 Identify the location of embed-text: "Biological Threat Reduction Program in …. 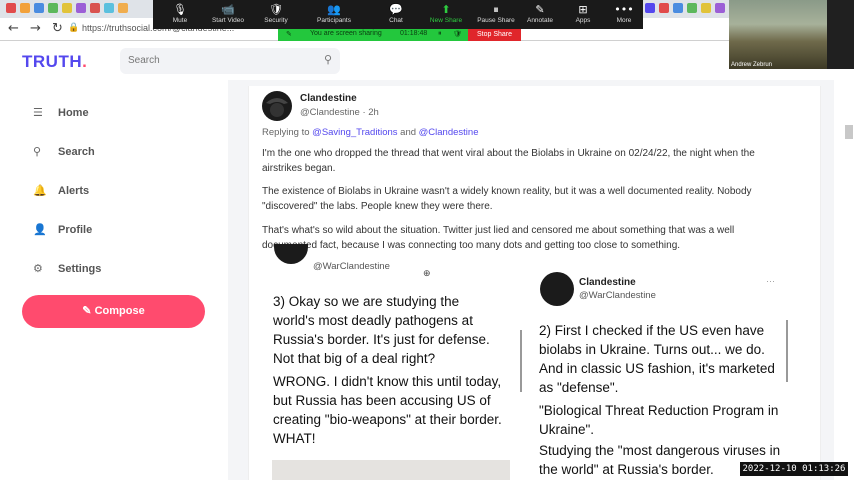
(659, 420).